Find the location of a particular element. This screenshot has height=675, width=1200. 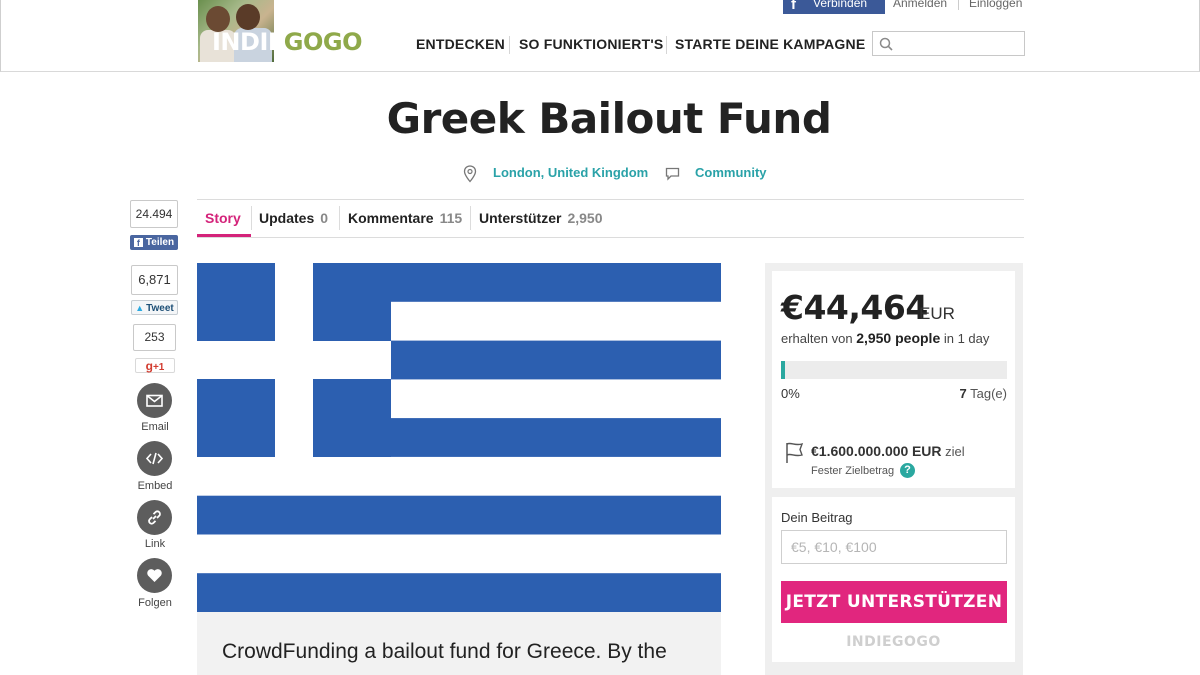

link-icon is located at coordinates (154, 517).